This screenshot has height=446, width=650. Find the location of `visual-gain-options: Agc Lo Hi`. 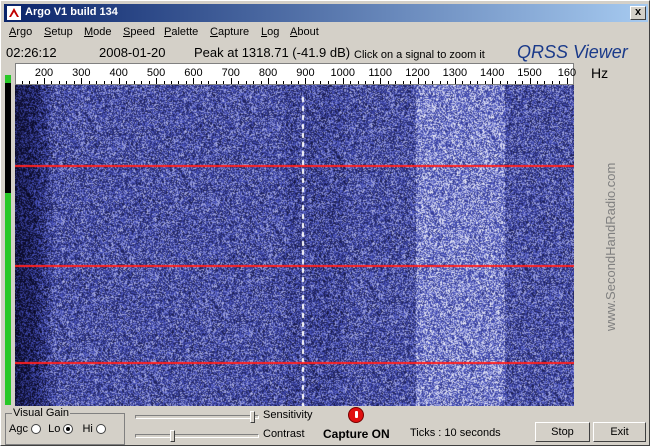

visual-gain-options: Agc Lo Hi is located at coordinates (57, 429).